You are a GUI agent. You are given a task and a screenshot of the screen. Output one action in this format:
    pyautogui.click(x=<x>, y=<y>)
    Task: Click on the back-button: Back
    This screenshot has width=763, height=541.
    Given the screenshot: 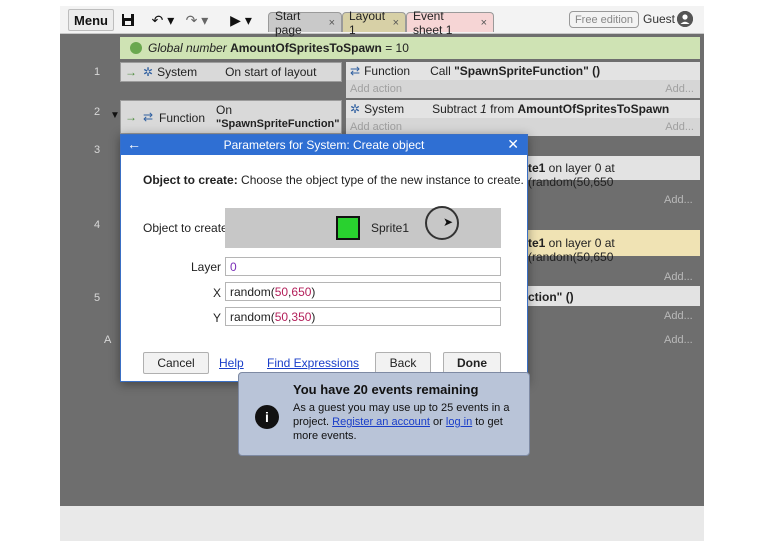 What is the action you would take?
    pyautogui.click(x=403, y=363)
    